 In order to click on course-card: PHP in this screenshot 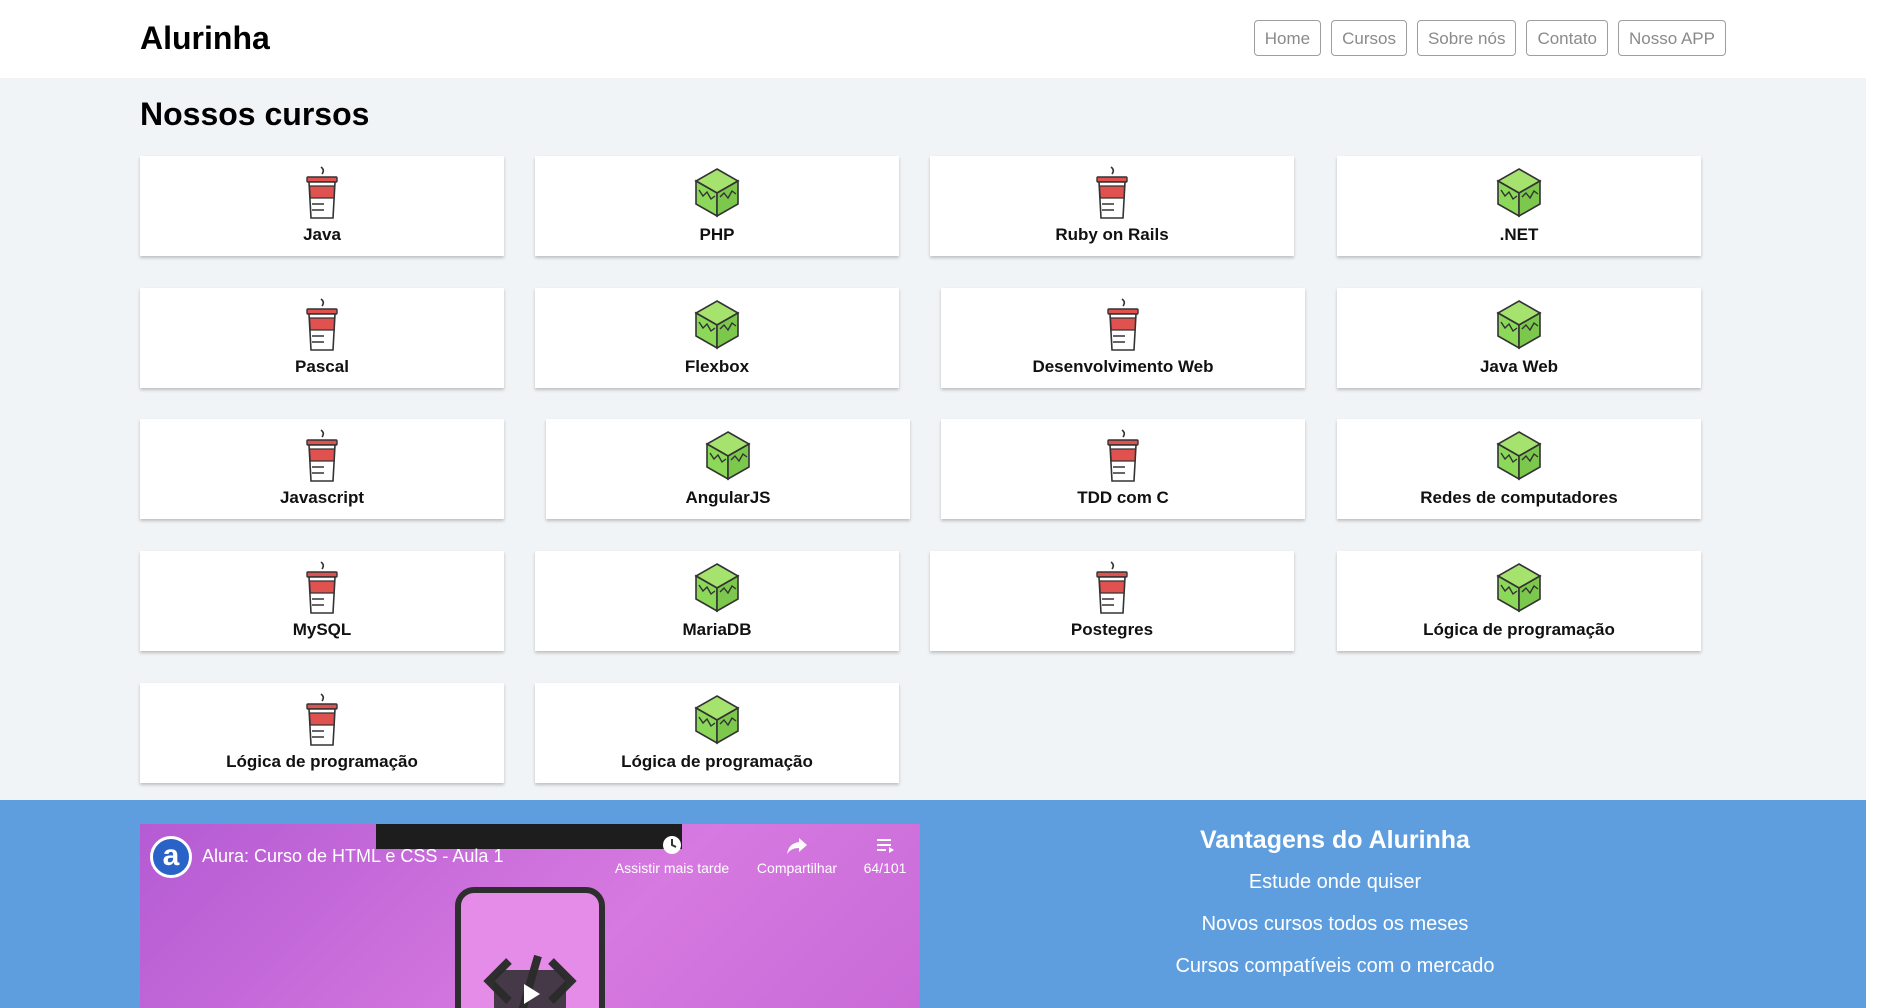, I will do `click(717, 206)`.